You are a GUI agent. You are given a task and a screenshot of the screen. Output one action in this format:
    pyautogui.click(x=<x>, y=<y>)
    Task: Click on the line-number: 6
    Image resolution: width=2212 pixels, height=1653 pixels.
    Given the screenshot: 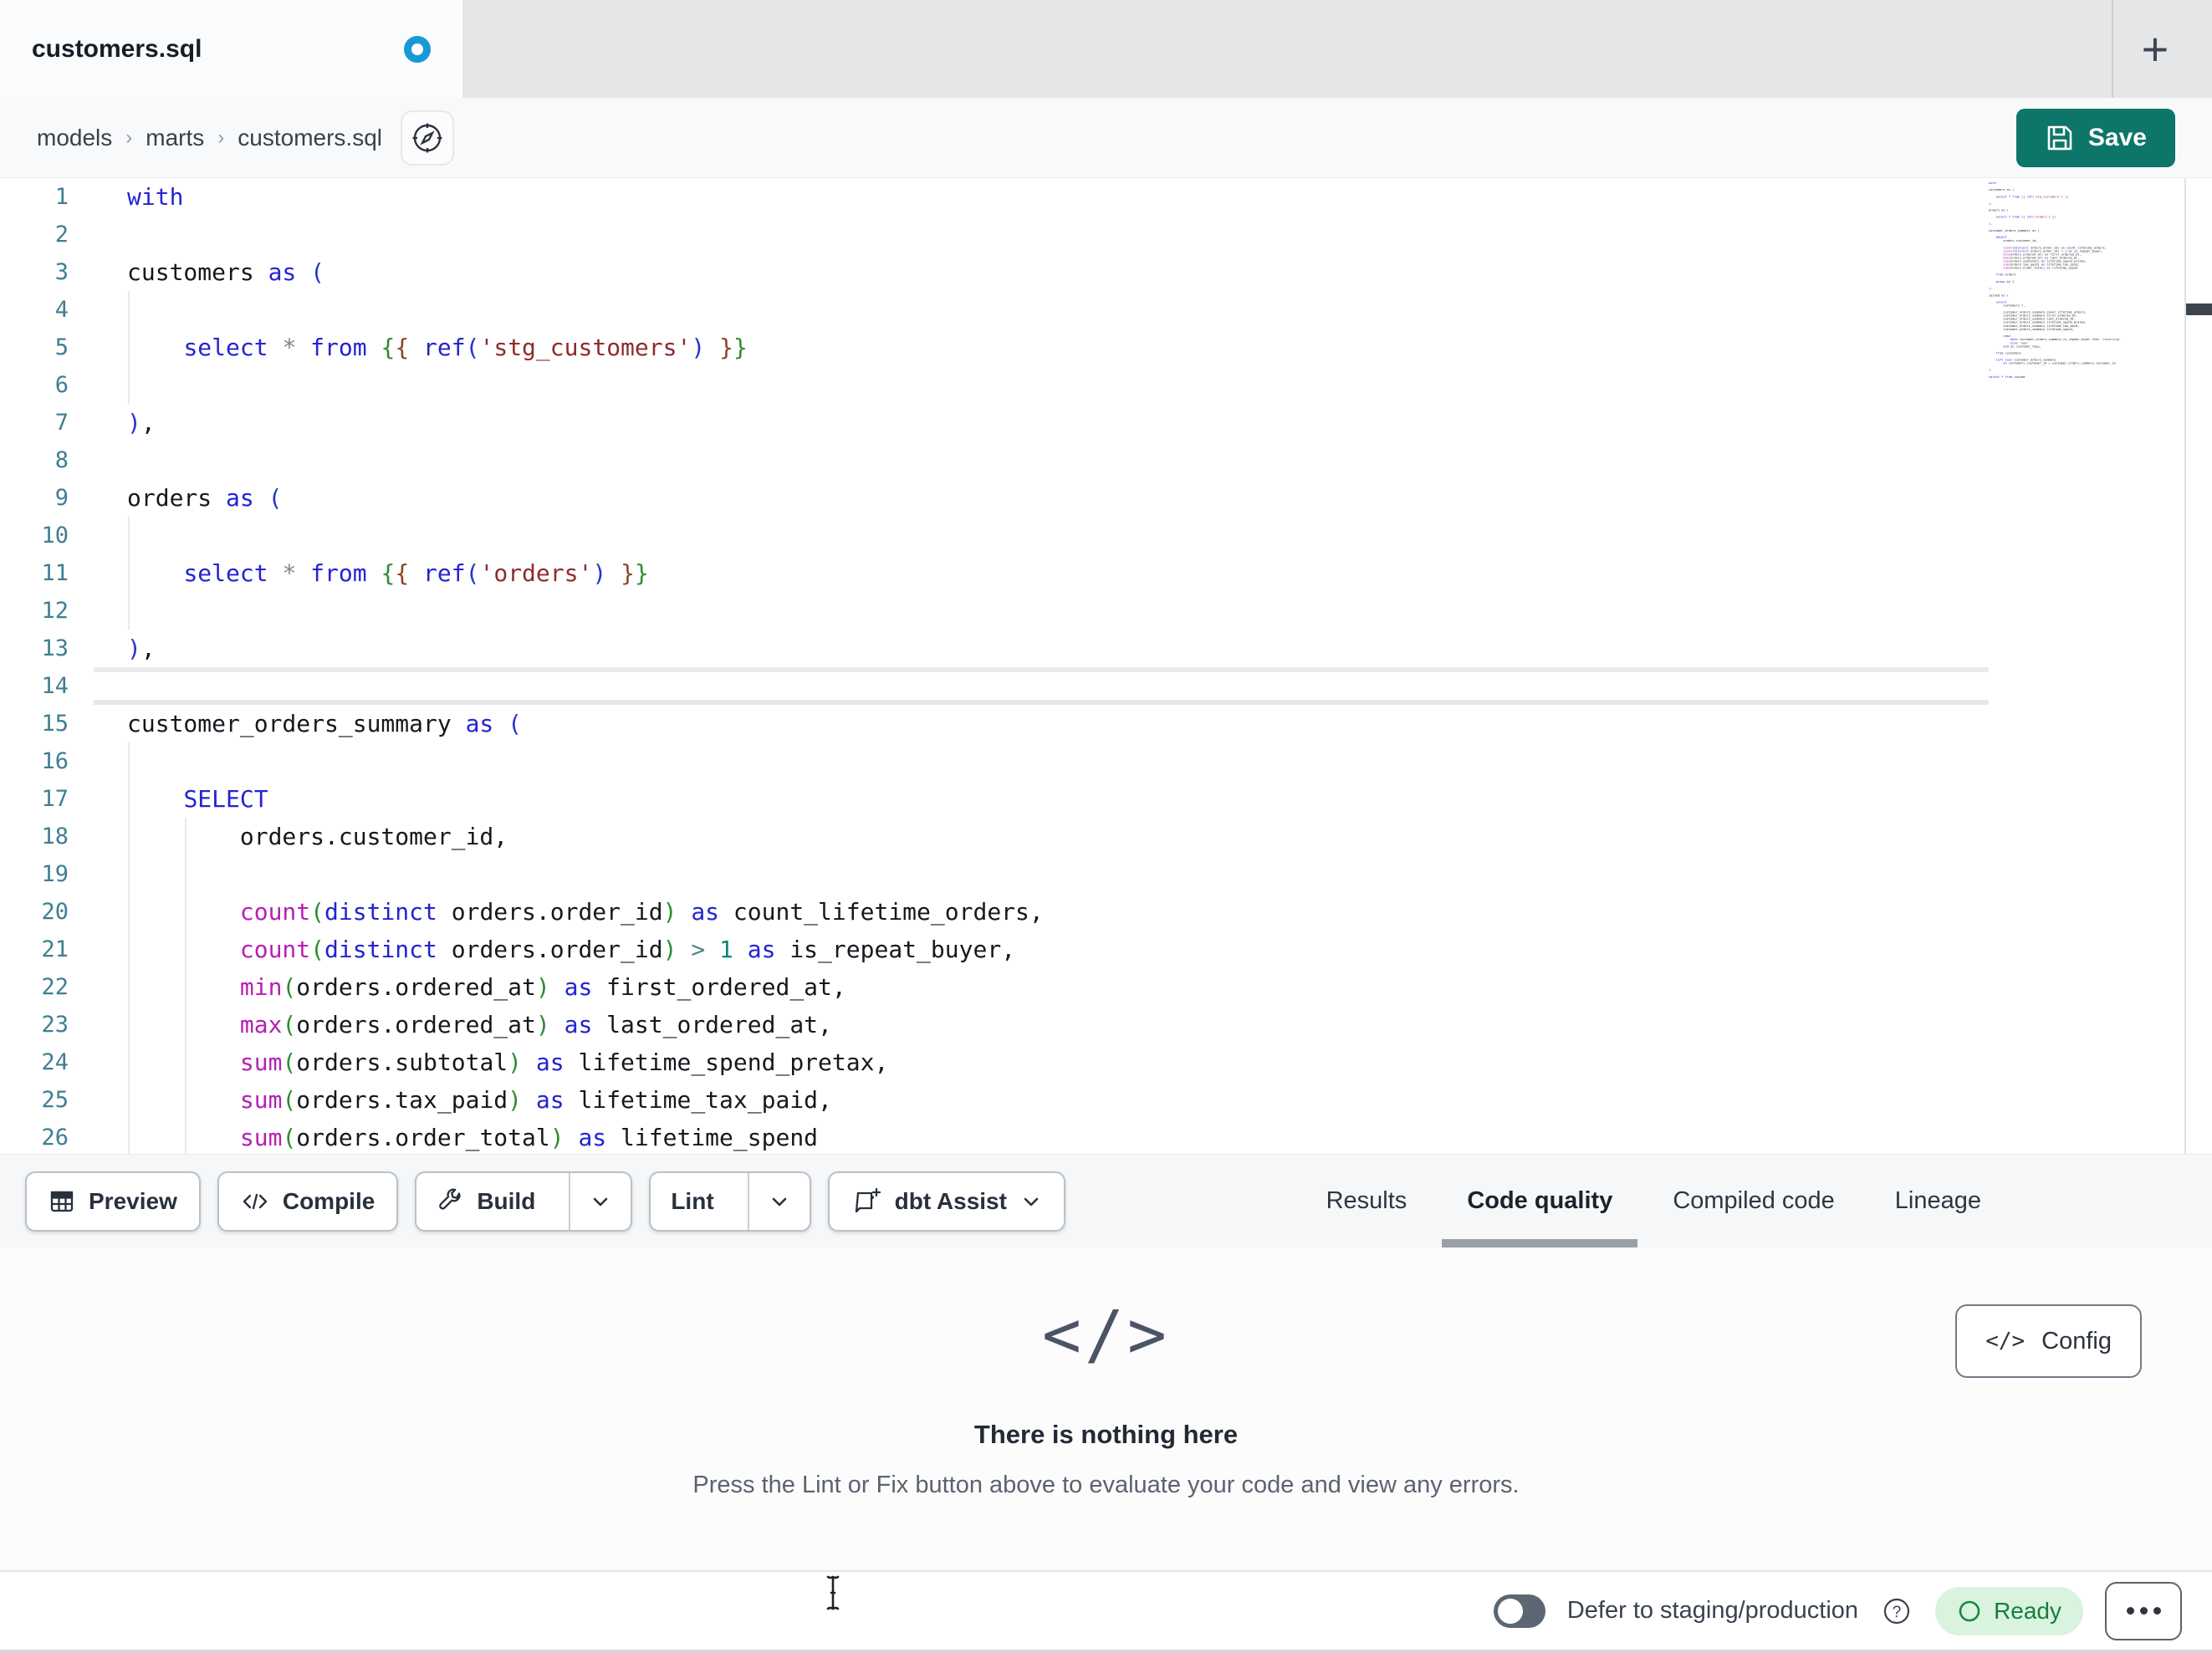 What is the action you would take?
    pyautogui.click(x=61, y=385)
    